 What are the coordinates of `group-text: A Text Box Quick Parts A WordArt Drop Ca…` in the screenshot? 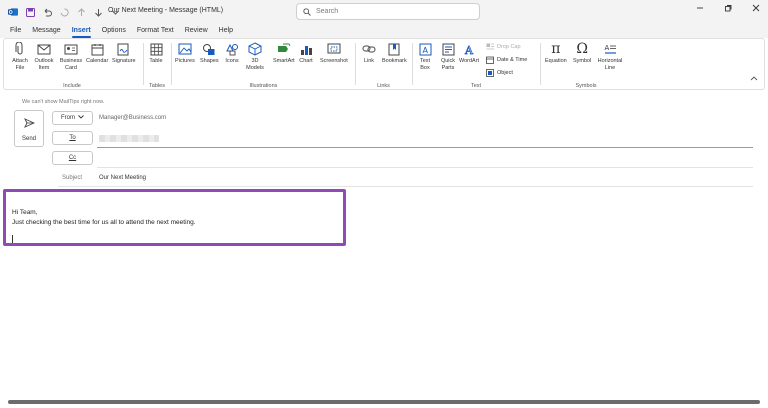 It's located at (476, 65).